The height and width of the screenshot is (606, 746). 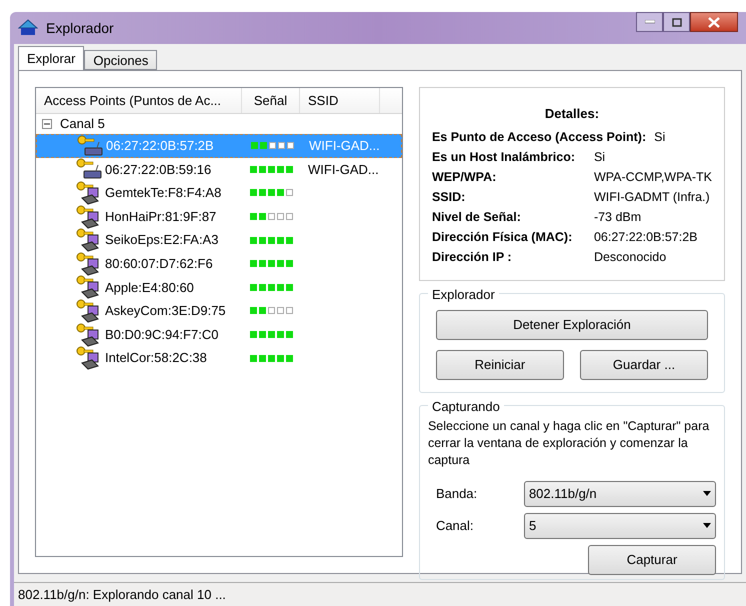 I want to click on access-point-row: SeikoEps:E2:FA:A3, so click(x=219, y=240).